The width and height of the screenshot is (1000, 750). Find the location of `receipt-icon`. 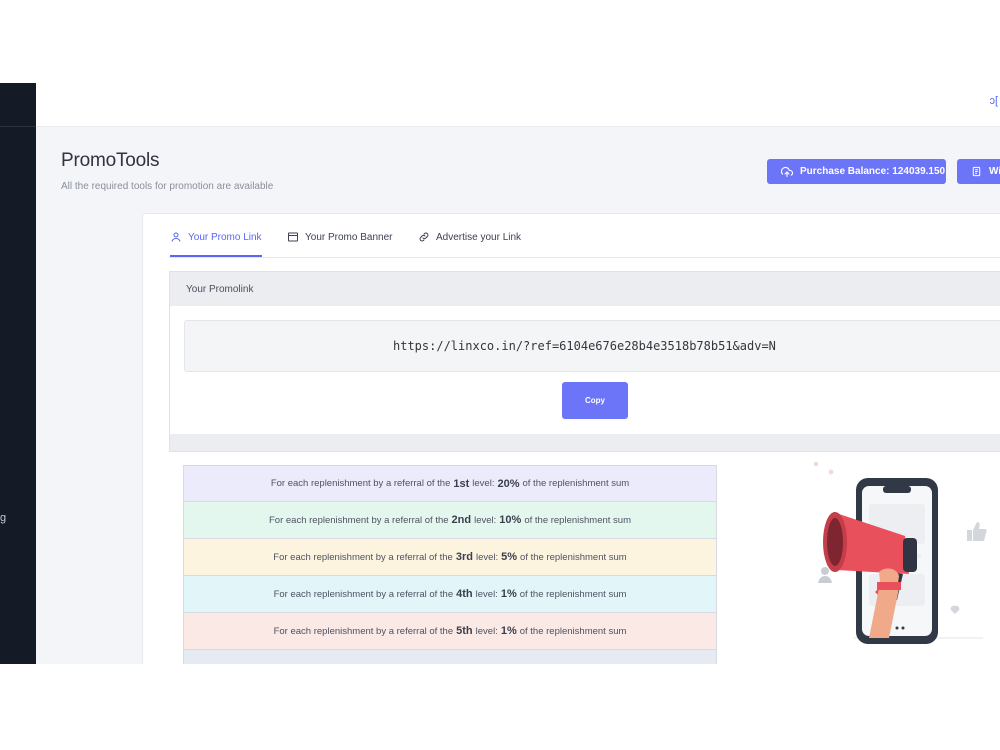

receipt-icon is located at coordinates (976, 171).